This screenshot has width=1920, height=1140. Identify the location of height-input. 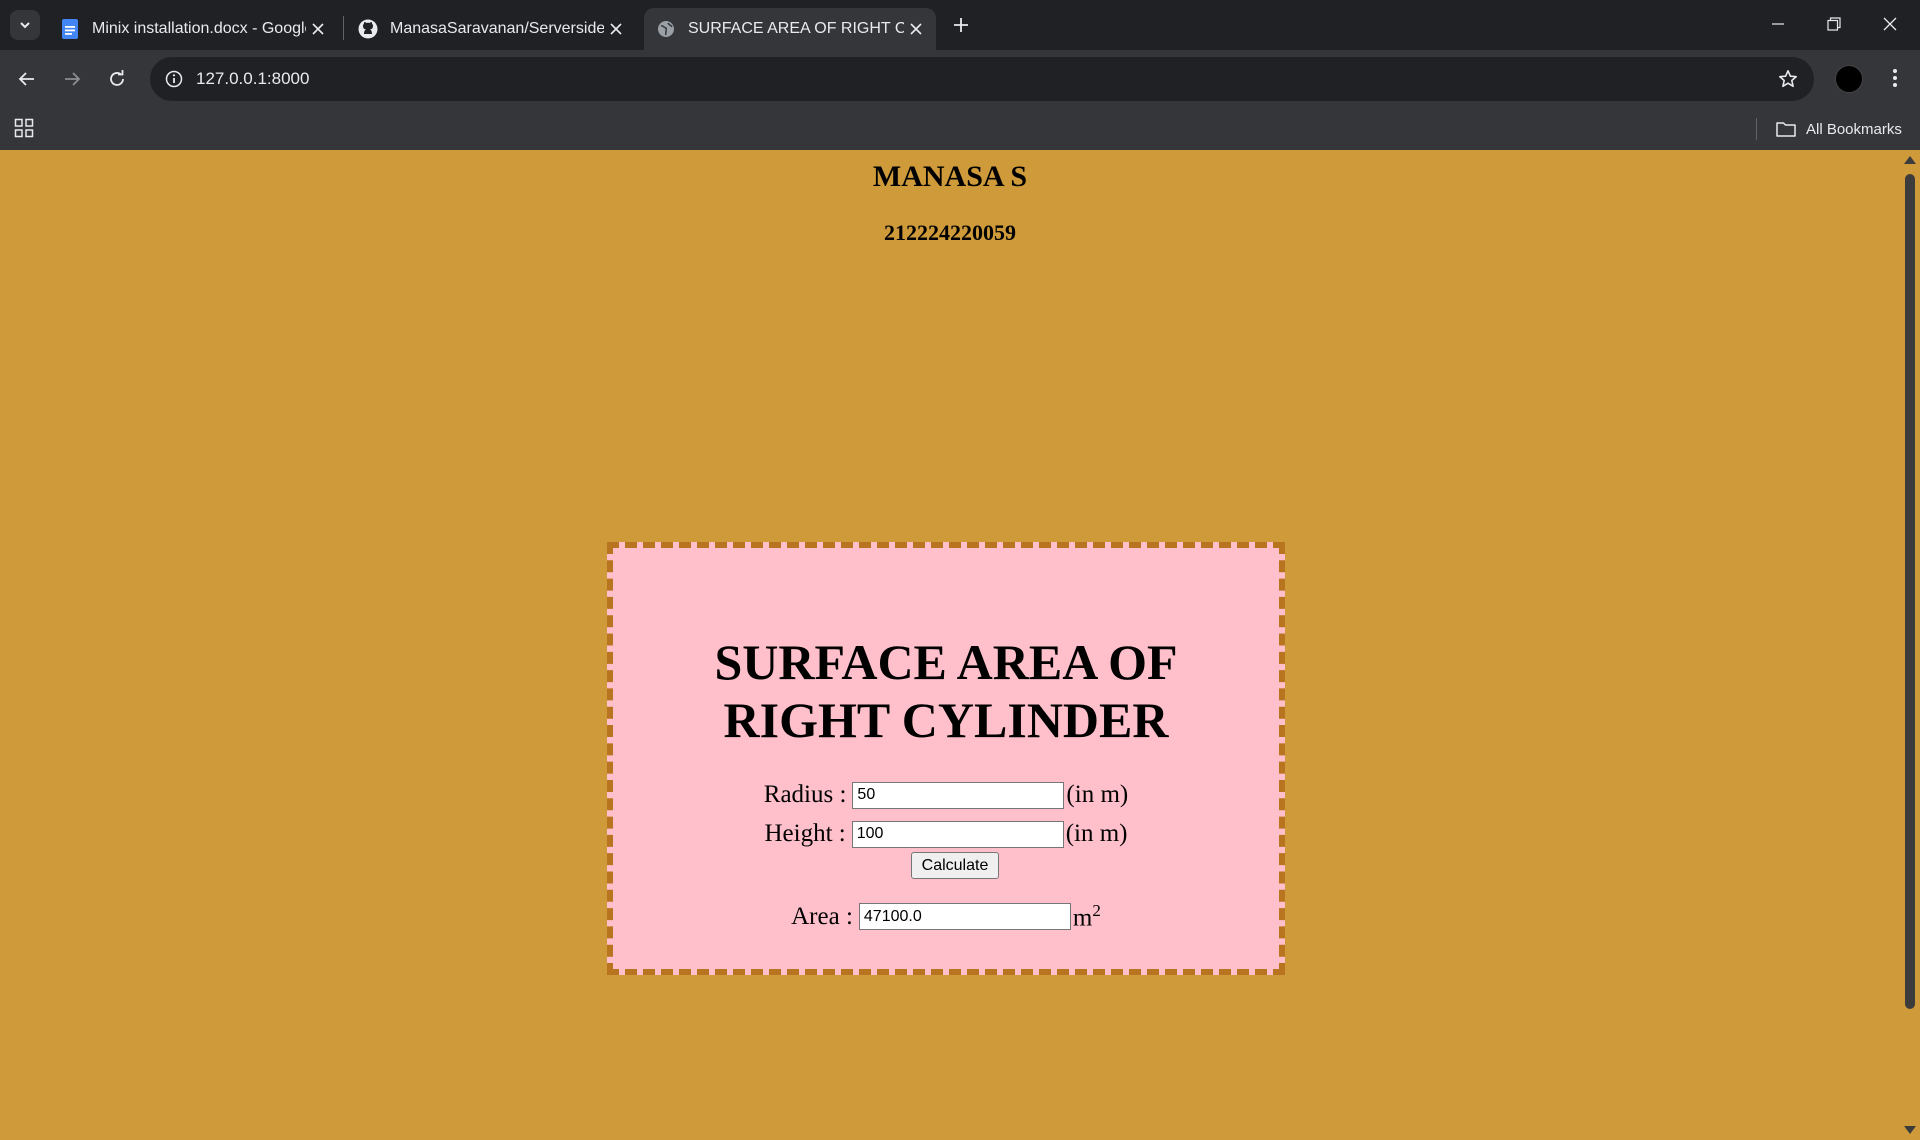
(957, 834).